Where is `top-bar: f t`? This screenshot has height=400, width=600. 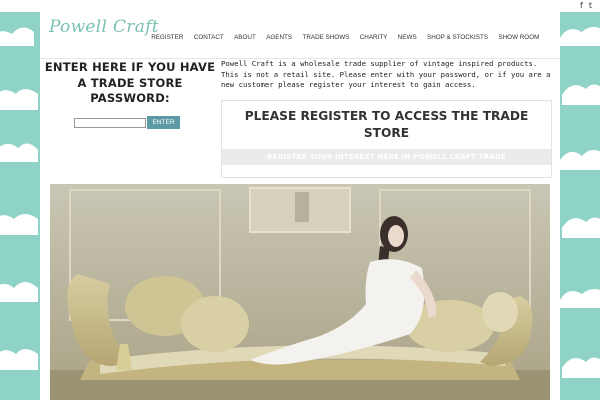
top-bar: f t is located at coordinates (300, 6).